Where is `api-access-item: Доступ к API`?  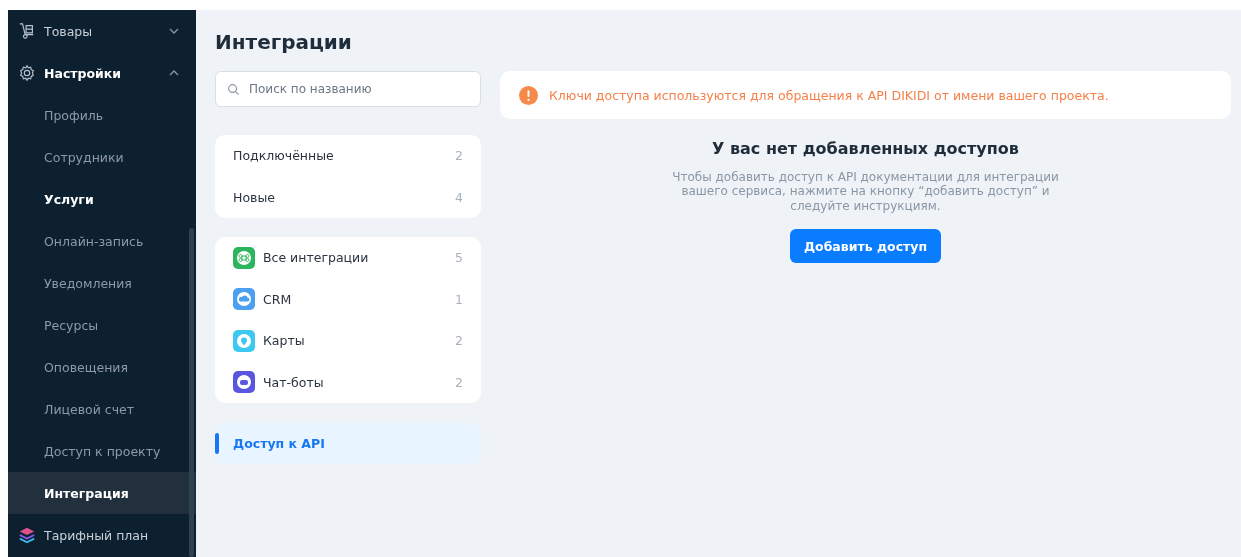 api-access-item: Доступ к API is located at coordinates (348, 443).